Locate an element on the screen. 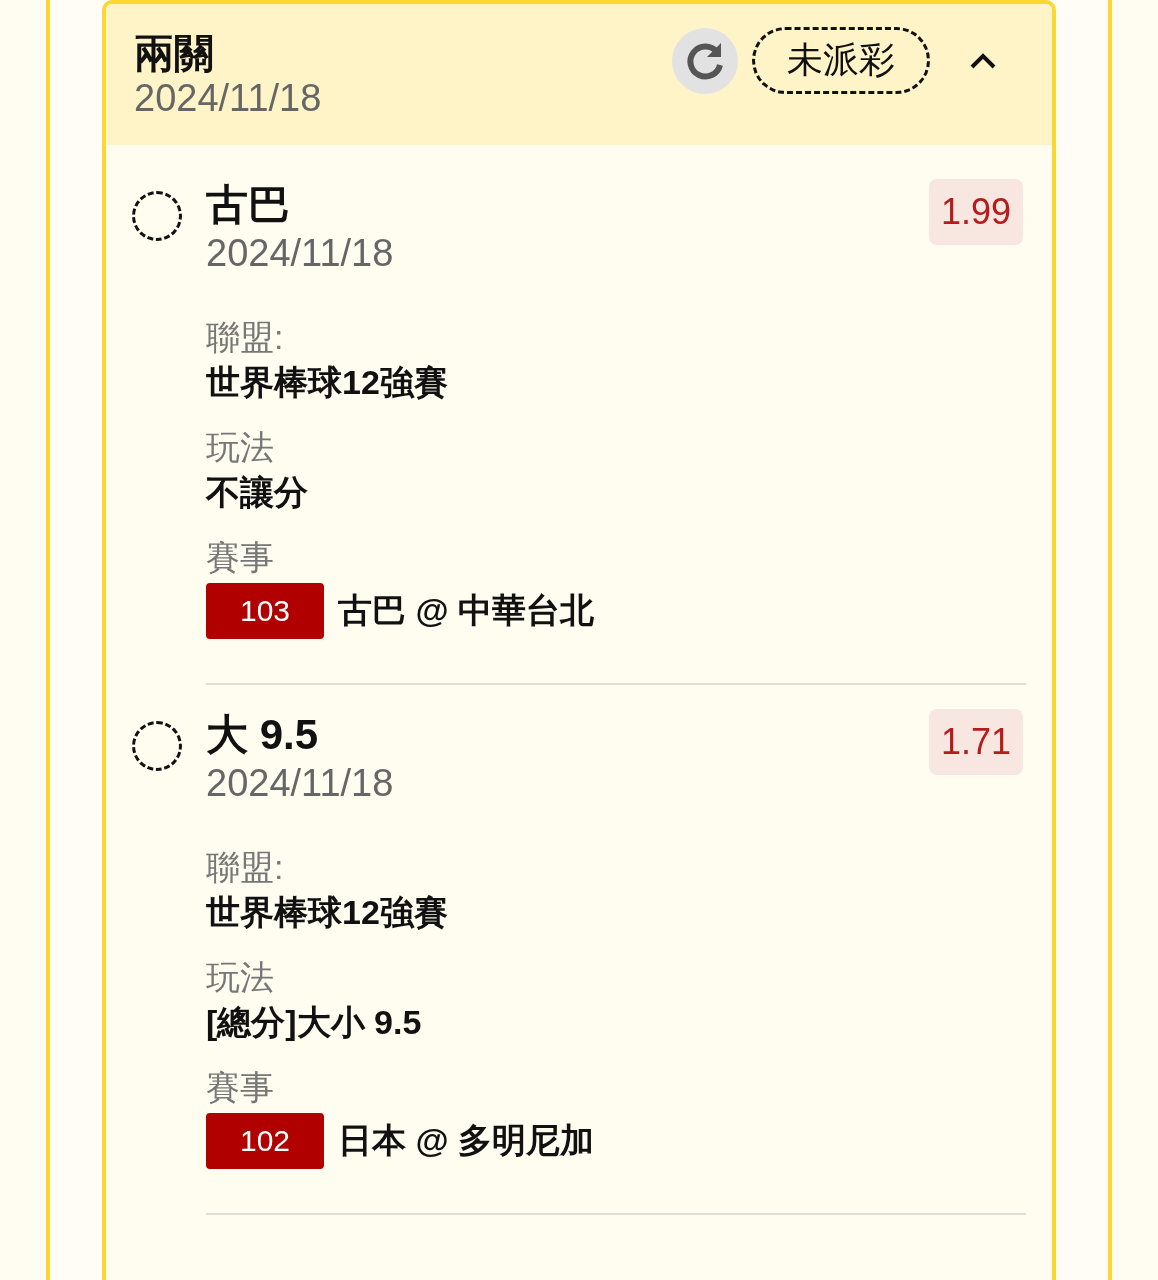 The height and width of the screenshot is (1280, 1158). status-tag: 未派彩 is located at coordinates (841, 60).